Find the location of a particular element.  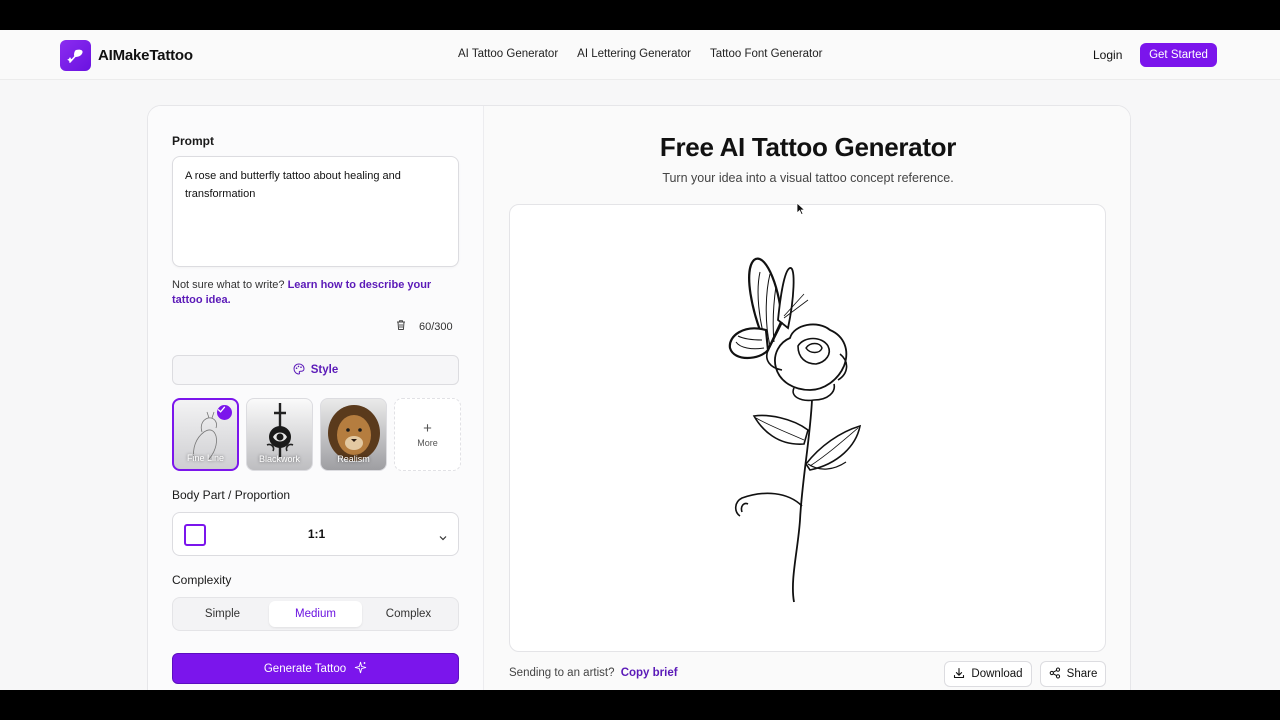

nav-ai-tattoo-generator: AI Tattoo Generator is located at coordinates (508, 54).